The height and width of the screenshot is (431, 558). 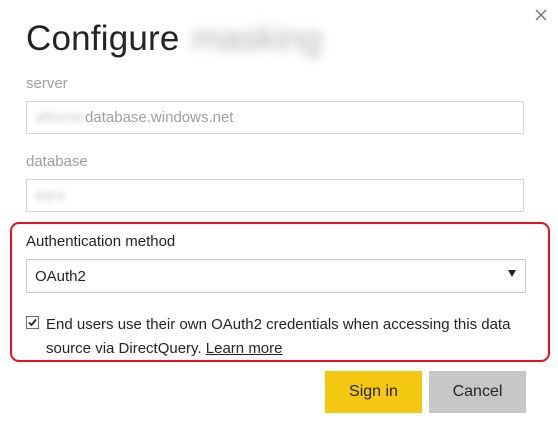 What do you see at coordinates (50, 195) in the screenshot?
I see `database-value-redacted: sqra` at bounding box center [50, 195].